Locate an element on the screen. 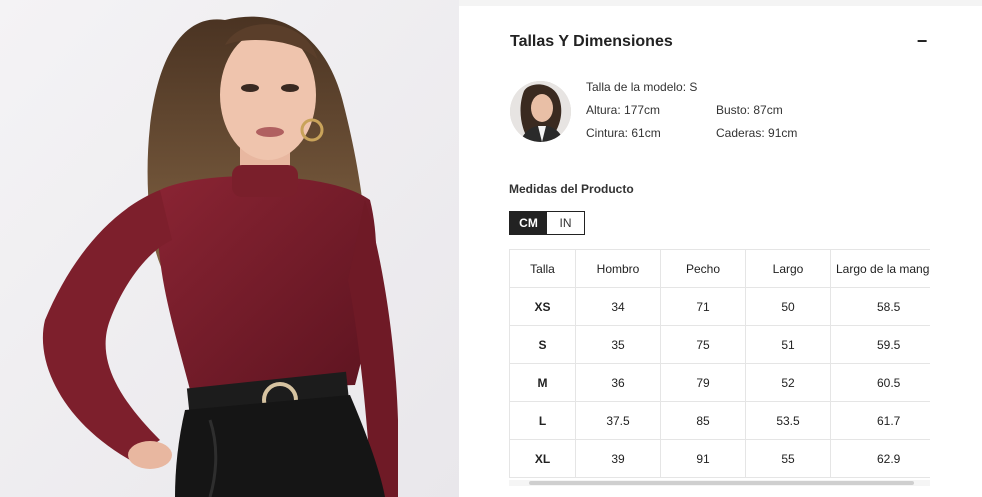  cell-chest: 91 is located at coordinates (703, 458).